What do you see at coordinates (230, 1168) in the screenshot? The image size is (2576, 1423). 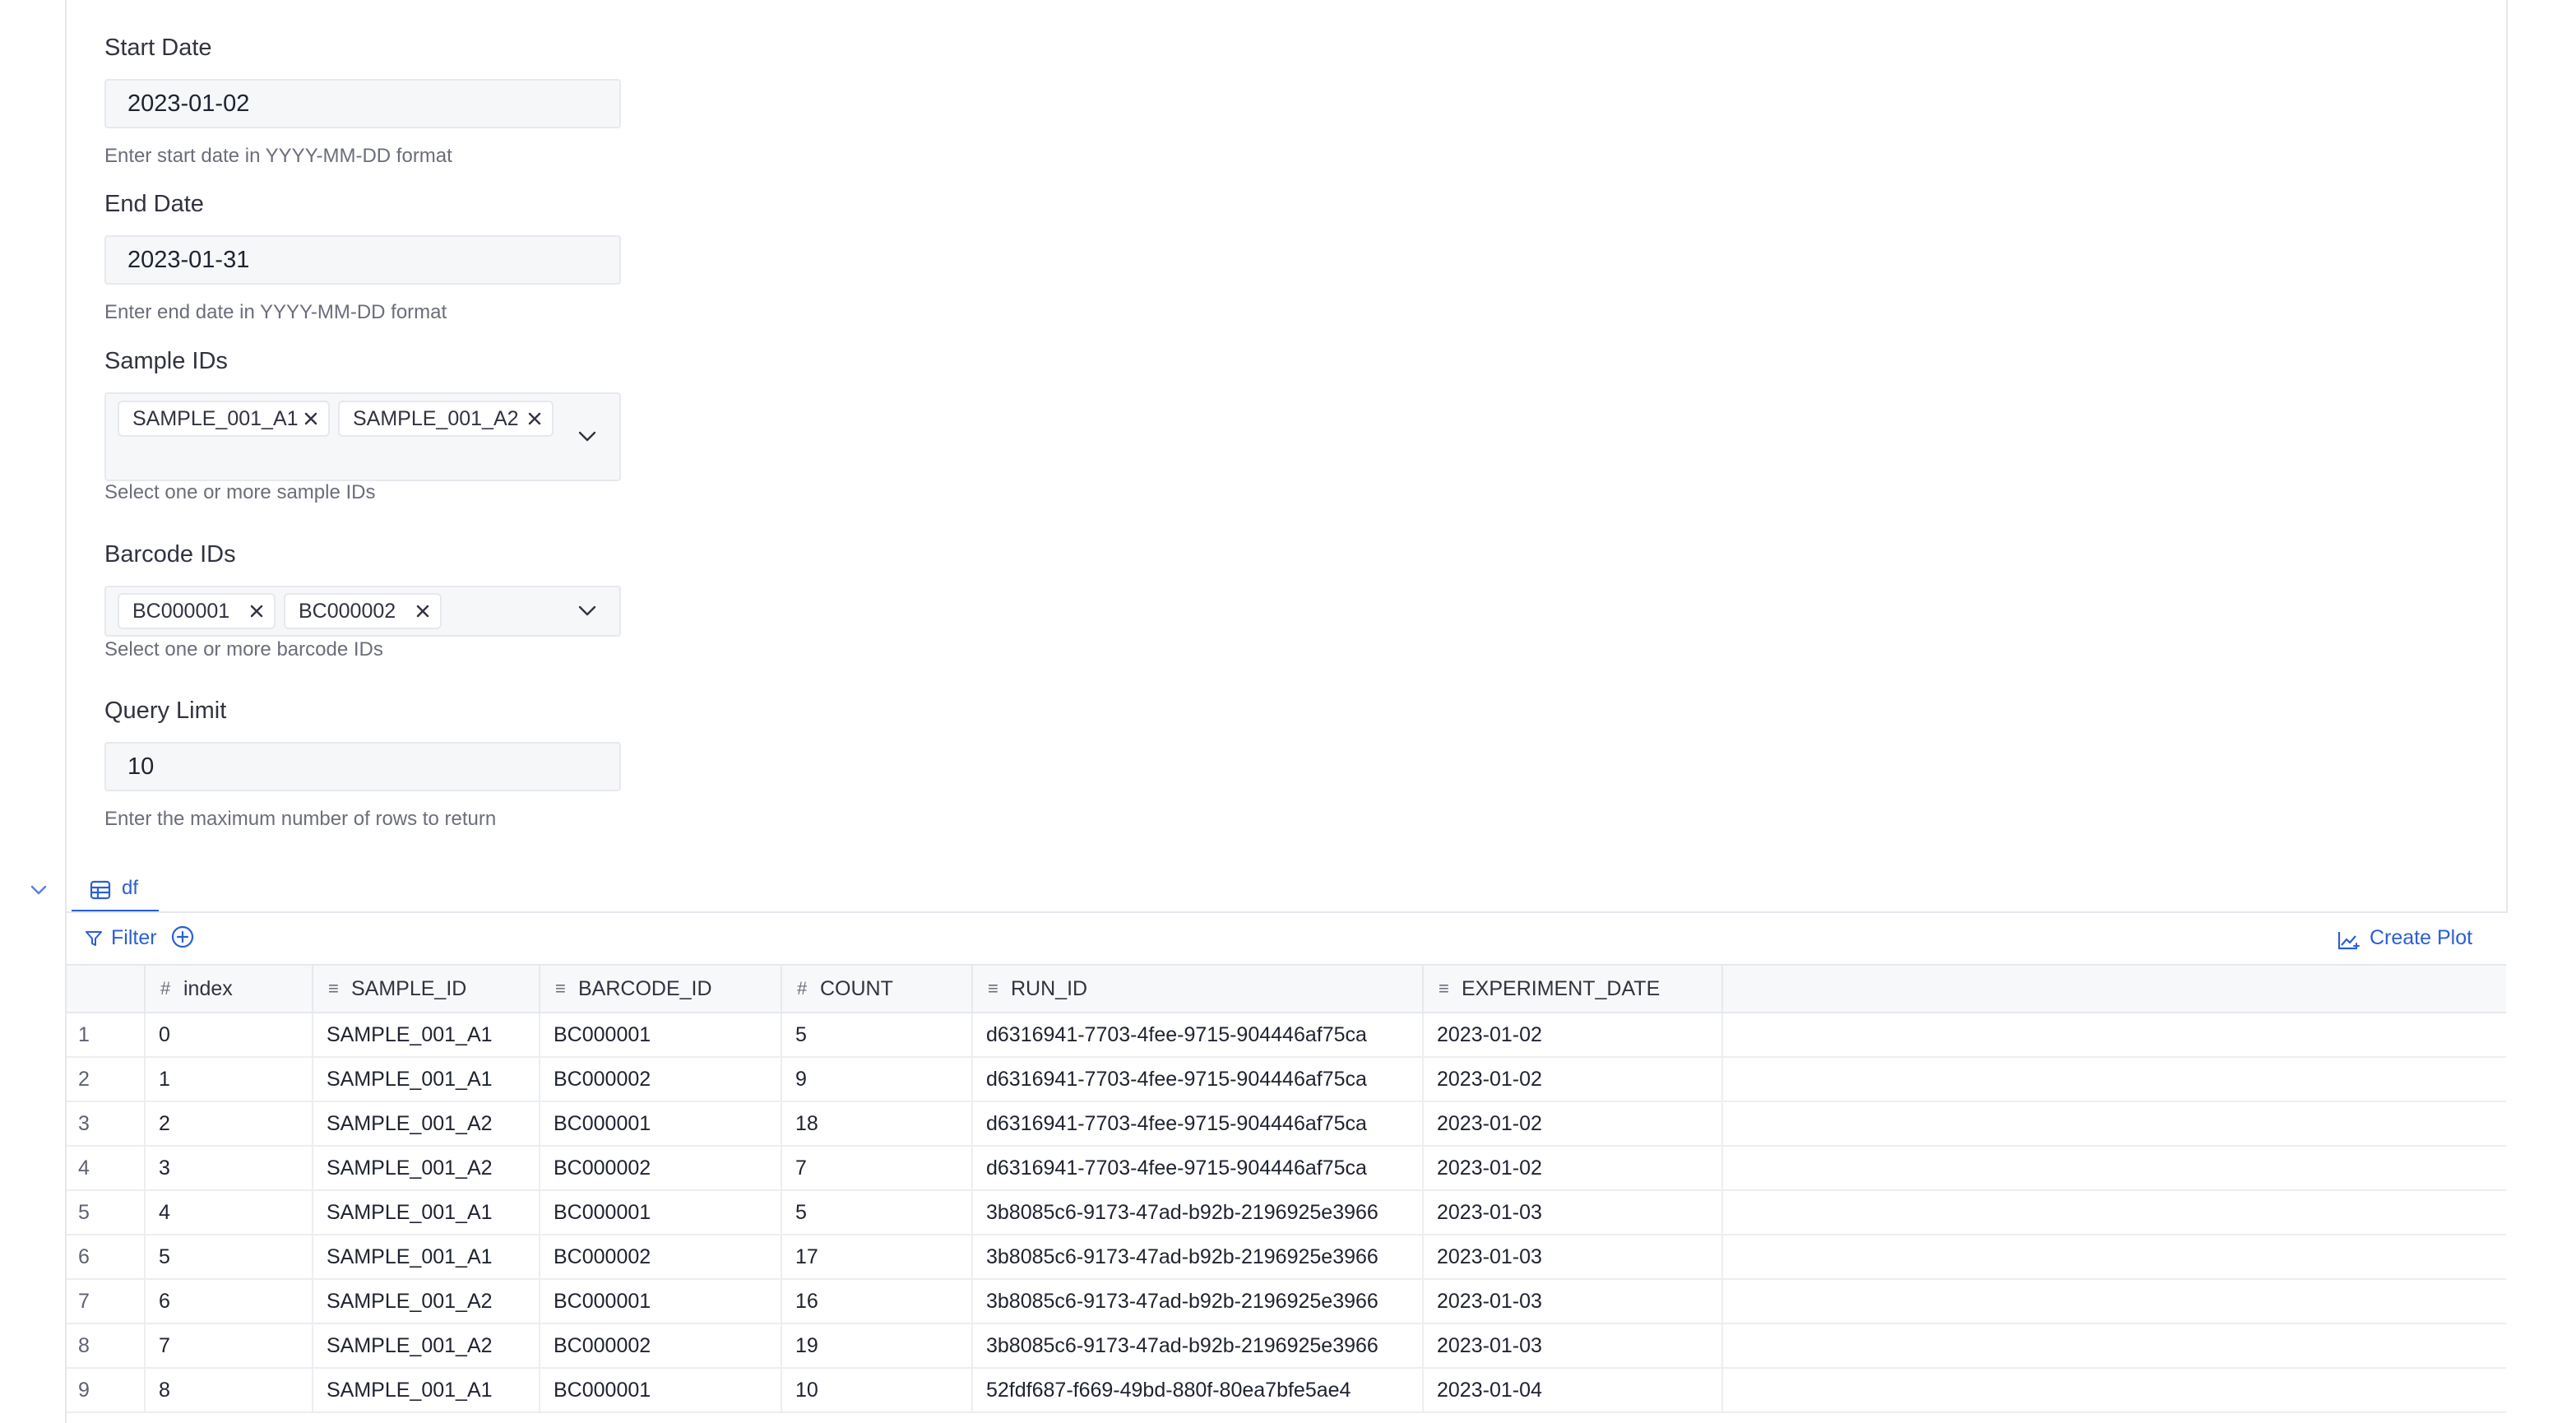 I see `table-cell: 3` at bounding box center [230, 1168].